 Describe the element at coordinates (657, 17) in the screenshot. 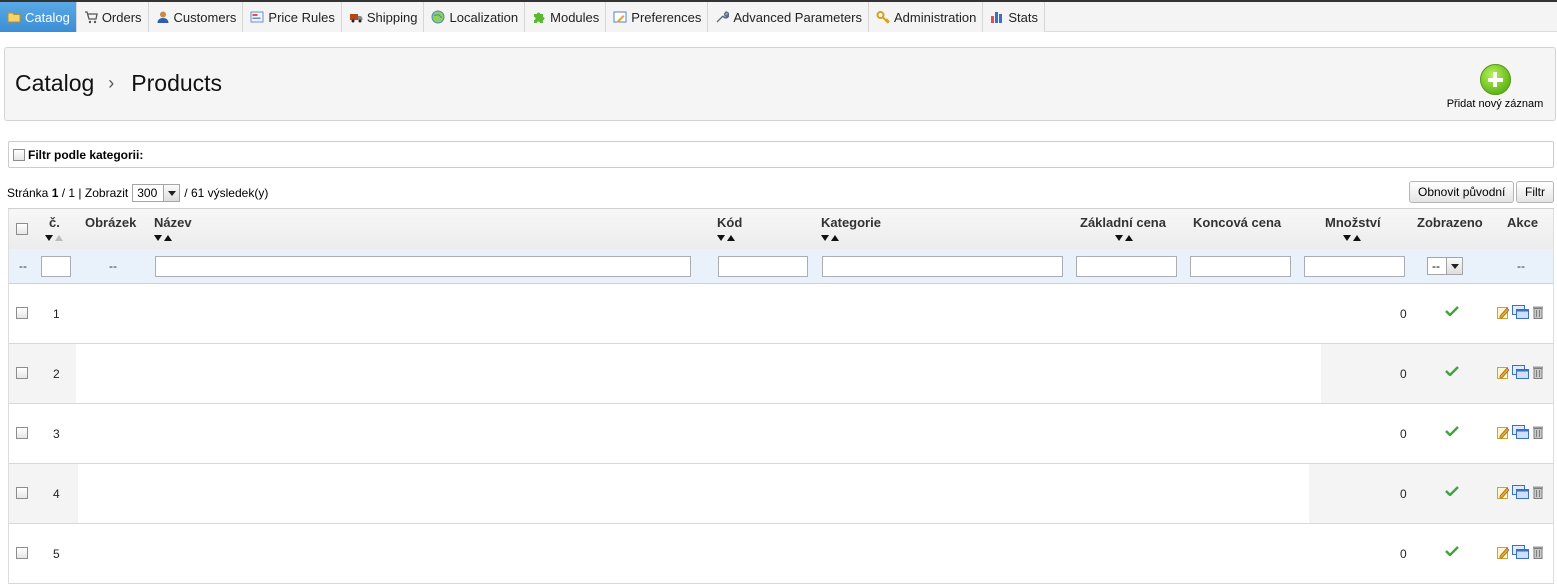

I see `tab-preferences: Preferences` at that location.